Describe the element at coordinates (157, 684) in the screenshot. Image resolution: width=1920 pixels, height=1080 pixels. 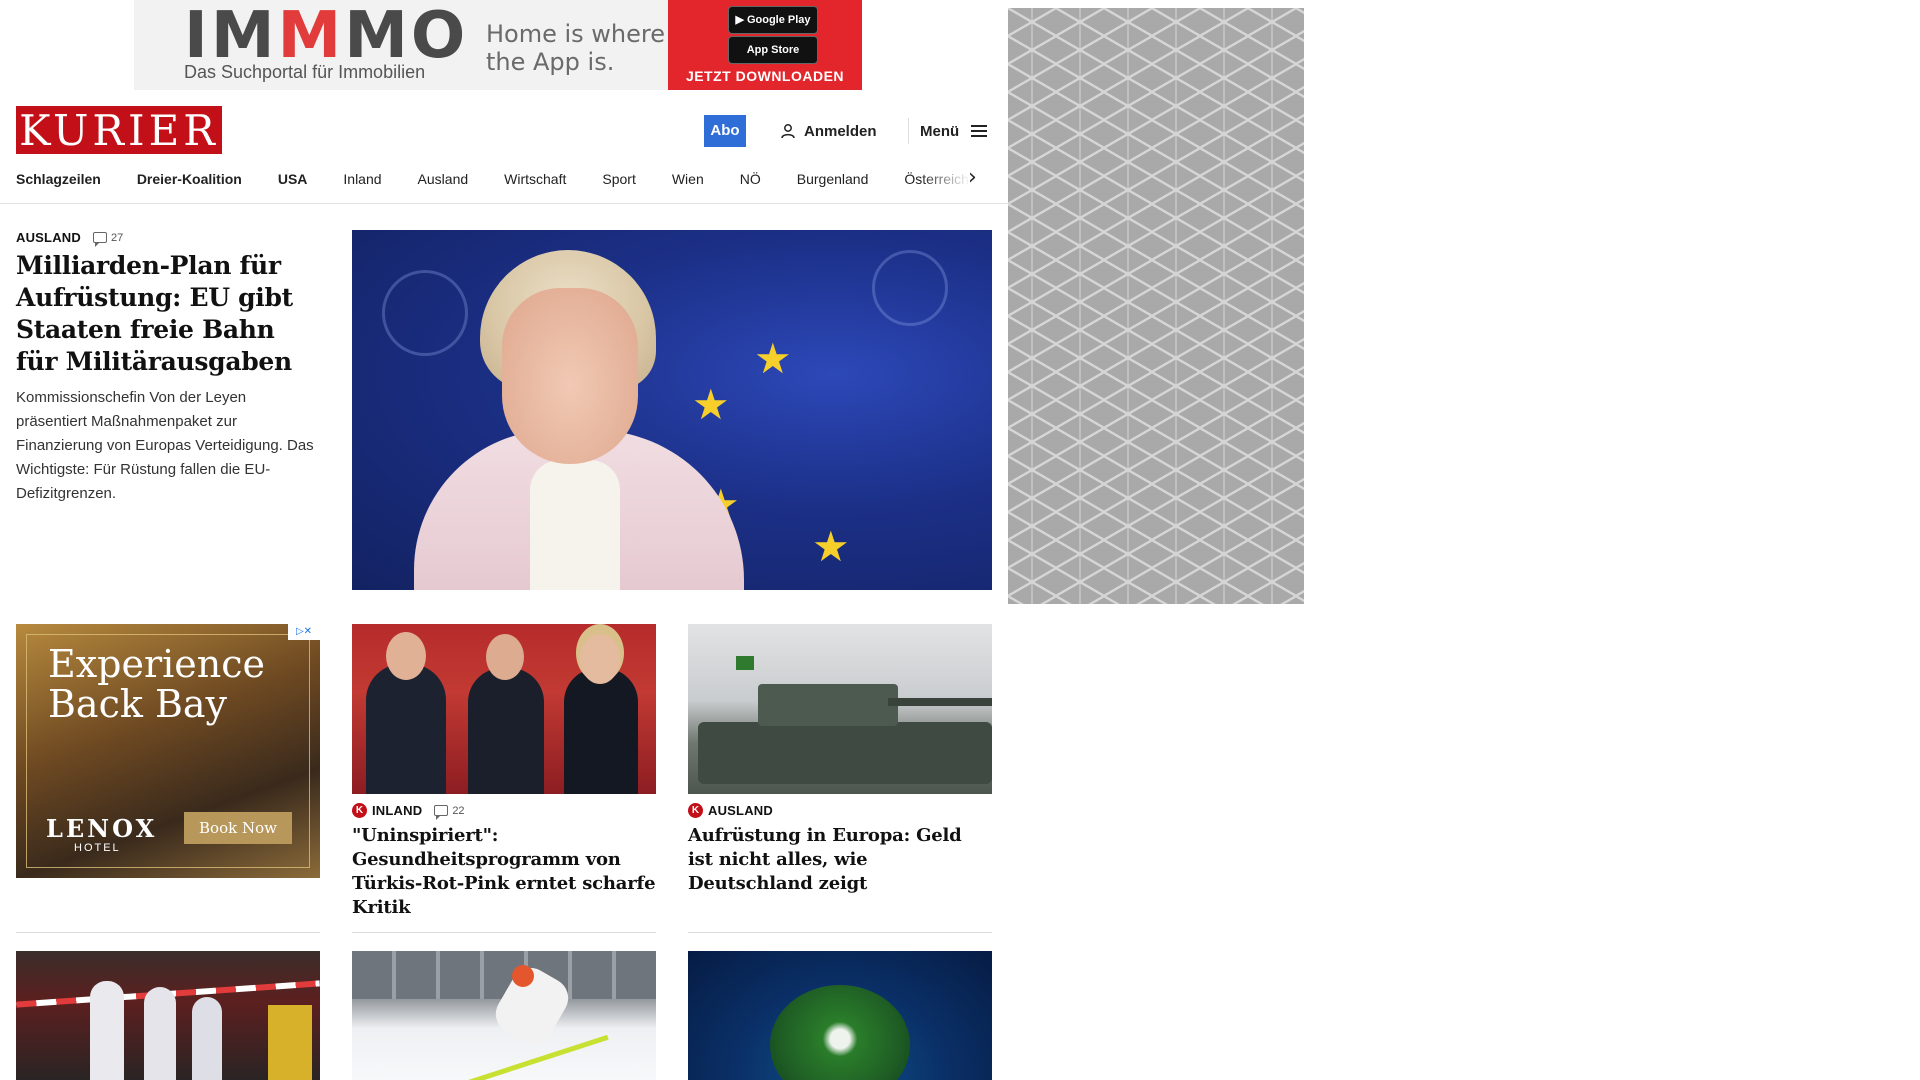
I see `ad-headline: Experience Back Bay` at that location.